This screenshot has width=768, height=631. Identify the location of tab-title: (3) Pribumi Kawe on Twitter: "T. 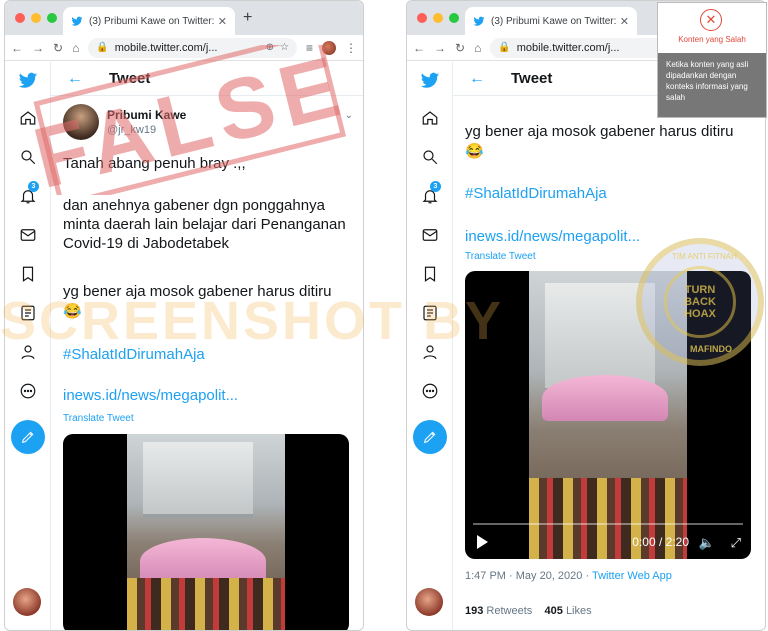
(553, 21).